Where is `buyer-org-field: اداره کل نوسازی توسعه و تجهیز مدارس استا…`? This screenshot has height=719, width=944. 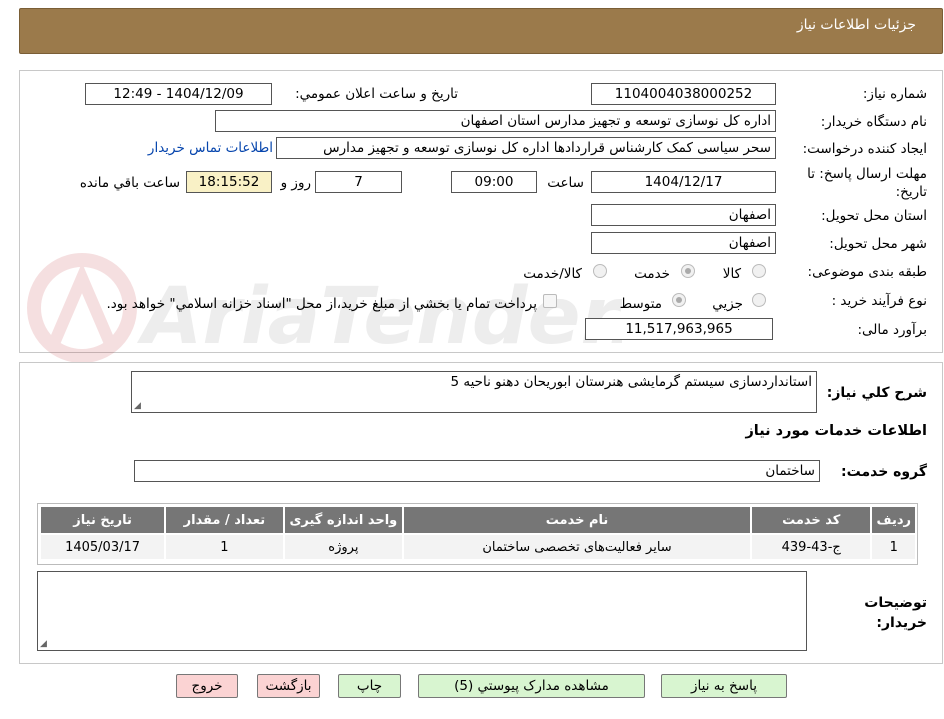 buyer-org-field: اداره کل نوسازی توسعه و تجهیز مدارس استا… is located at coordinates (495, 121).